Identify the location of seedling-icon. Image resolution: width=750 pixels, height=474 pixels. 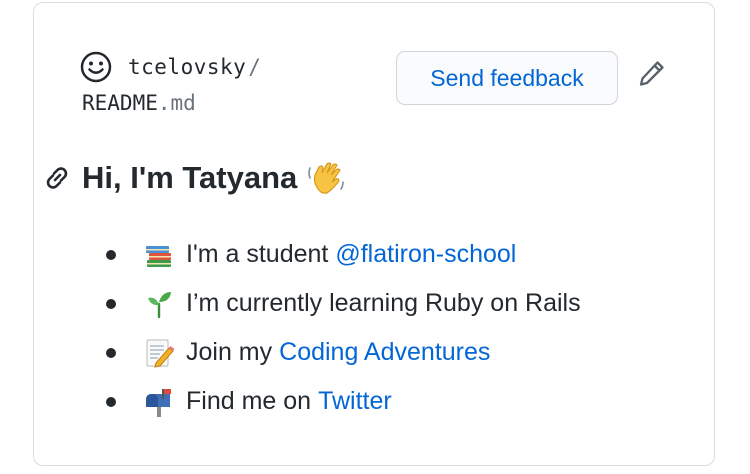
(159, 304).